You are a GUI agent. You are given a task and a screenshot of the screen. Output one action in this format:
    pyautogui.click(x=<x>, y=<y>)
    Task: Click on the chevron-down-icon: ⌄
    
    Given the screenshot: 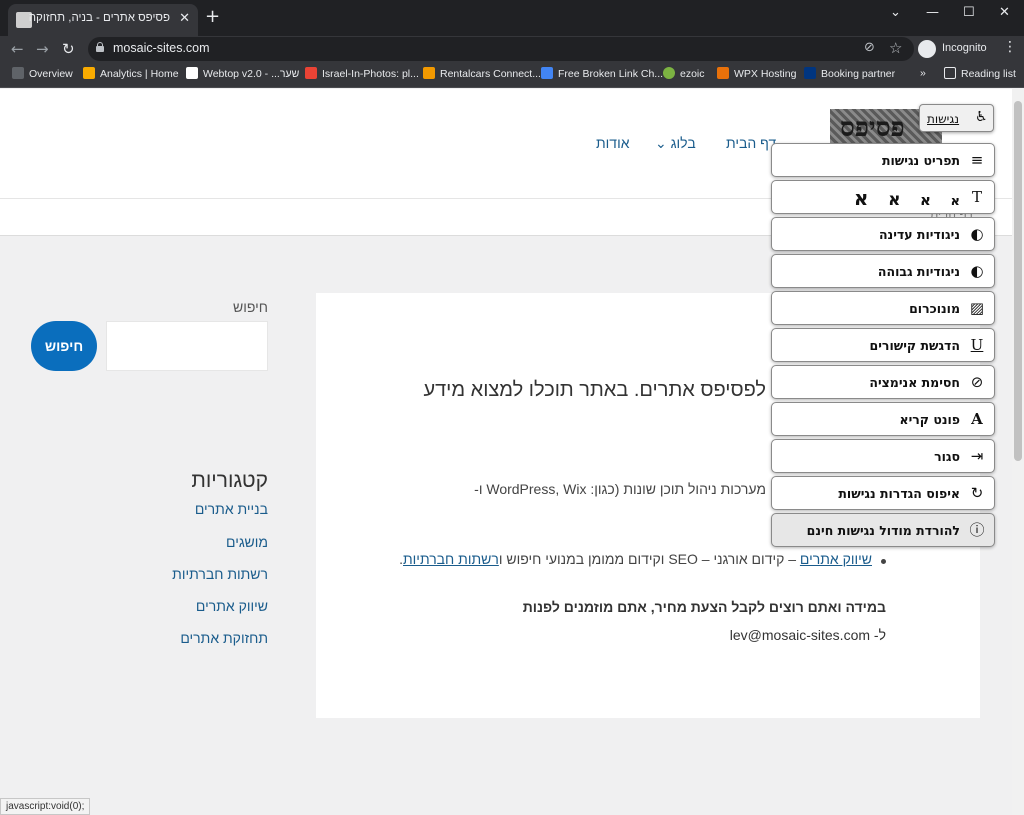 What is the action you would take?
    pyautogui.click(x=663, y=143)
    